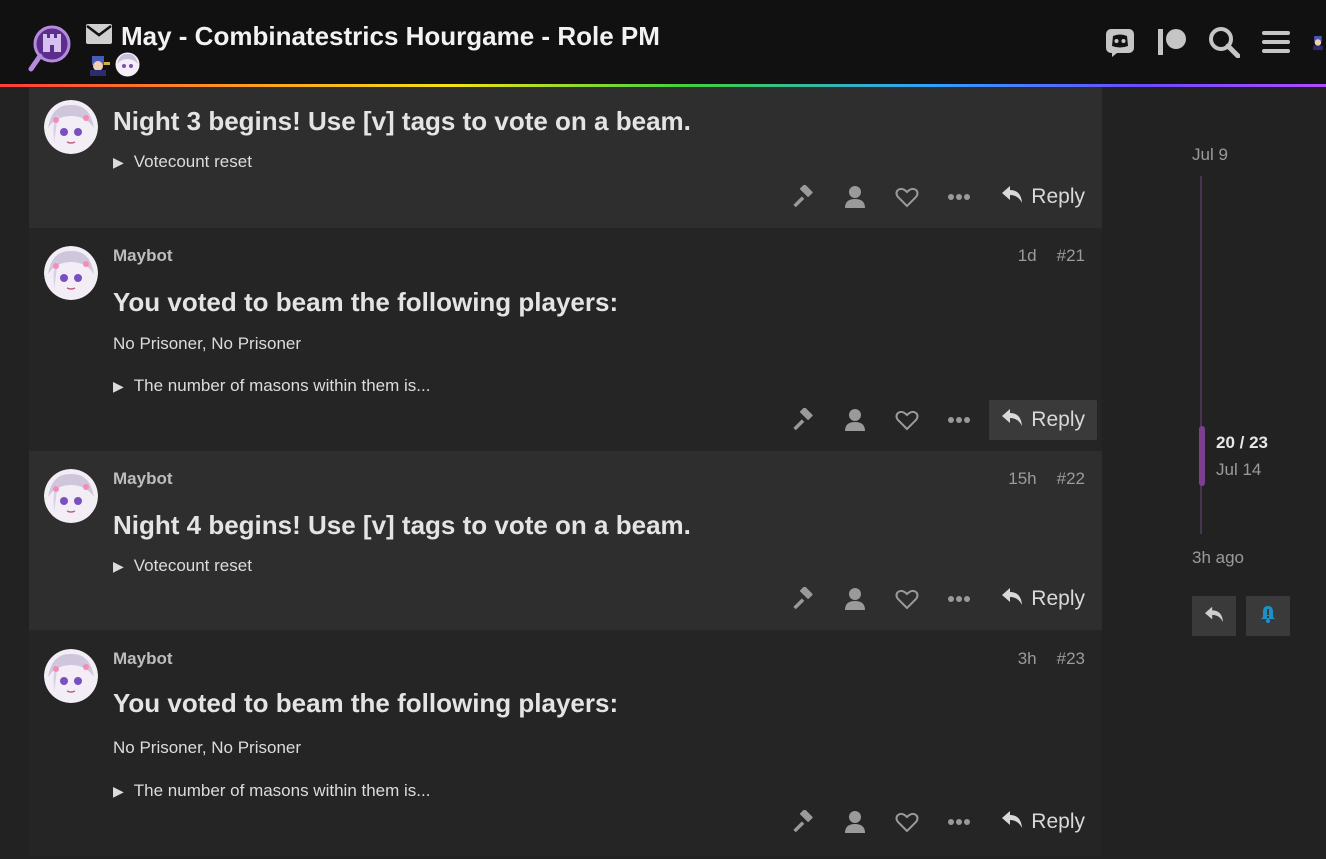 This screenshot has height=859, width=1326. What do you see at coordinates (1120, 42) in the screenshot?
I see `discord-icon` at bounding box center [1120, 42].